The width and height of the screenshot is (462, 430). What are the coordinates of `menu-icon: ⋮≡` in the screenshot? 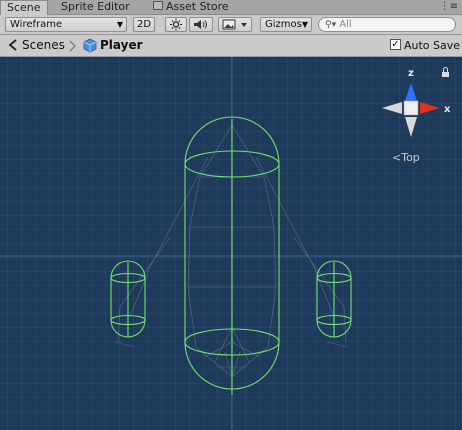 It's located at (449, 6).